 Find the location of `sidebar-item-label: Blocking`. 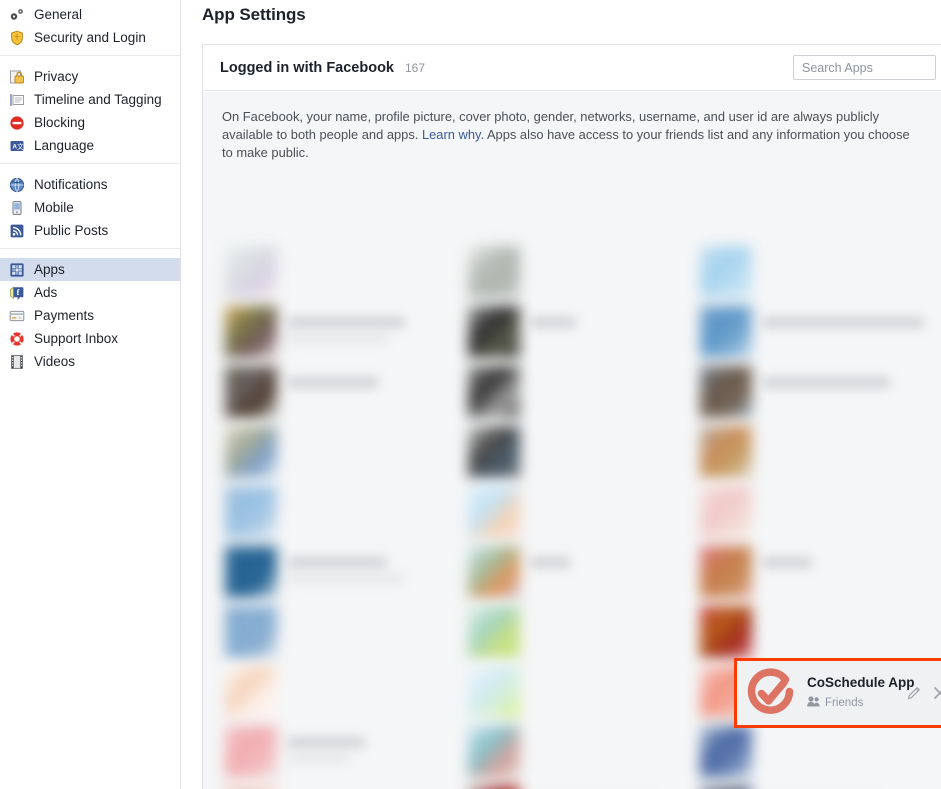

sidebar-item-label: Blocking is located at coordinates (60, 122).